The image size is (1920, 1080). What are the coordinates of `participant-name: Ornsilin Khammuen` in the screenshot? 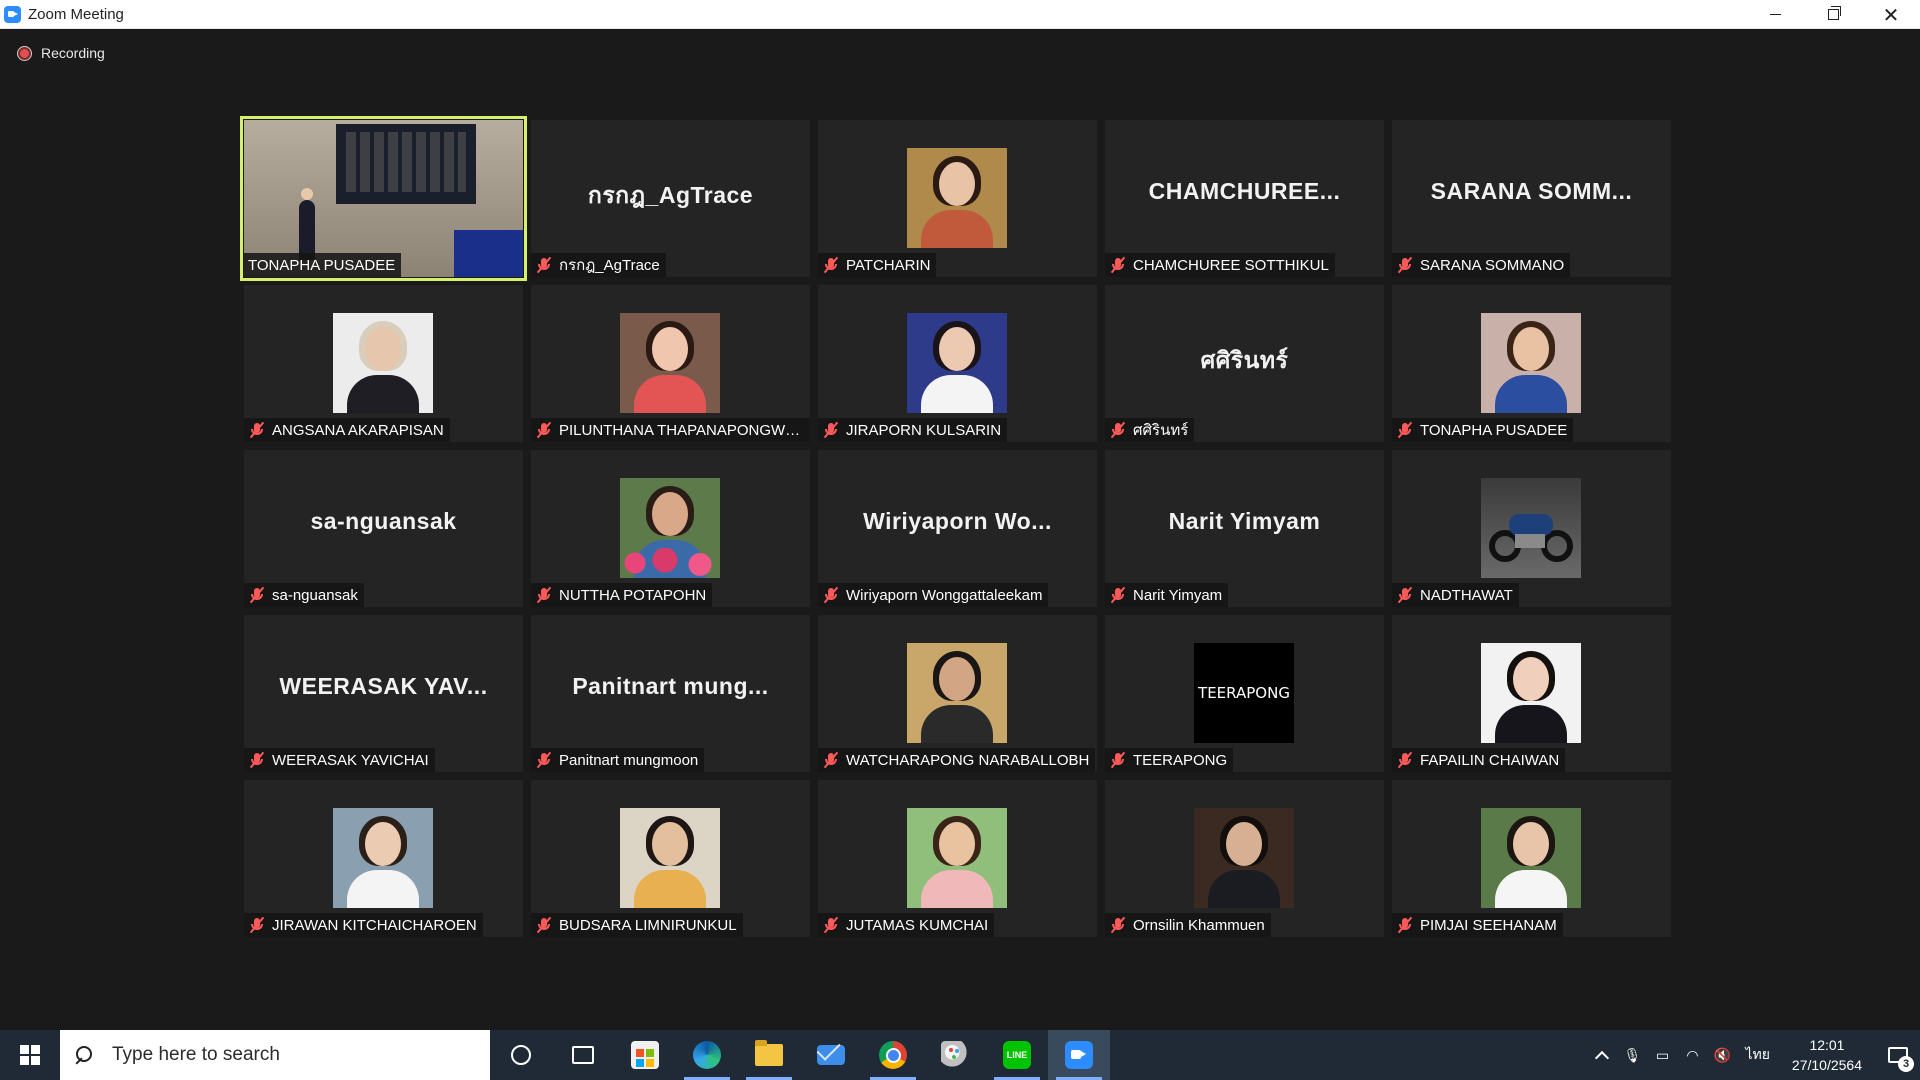 It's located at (1199, 925).